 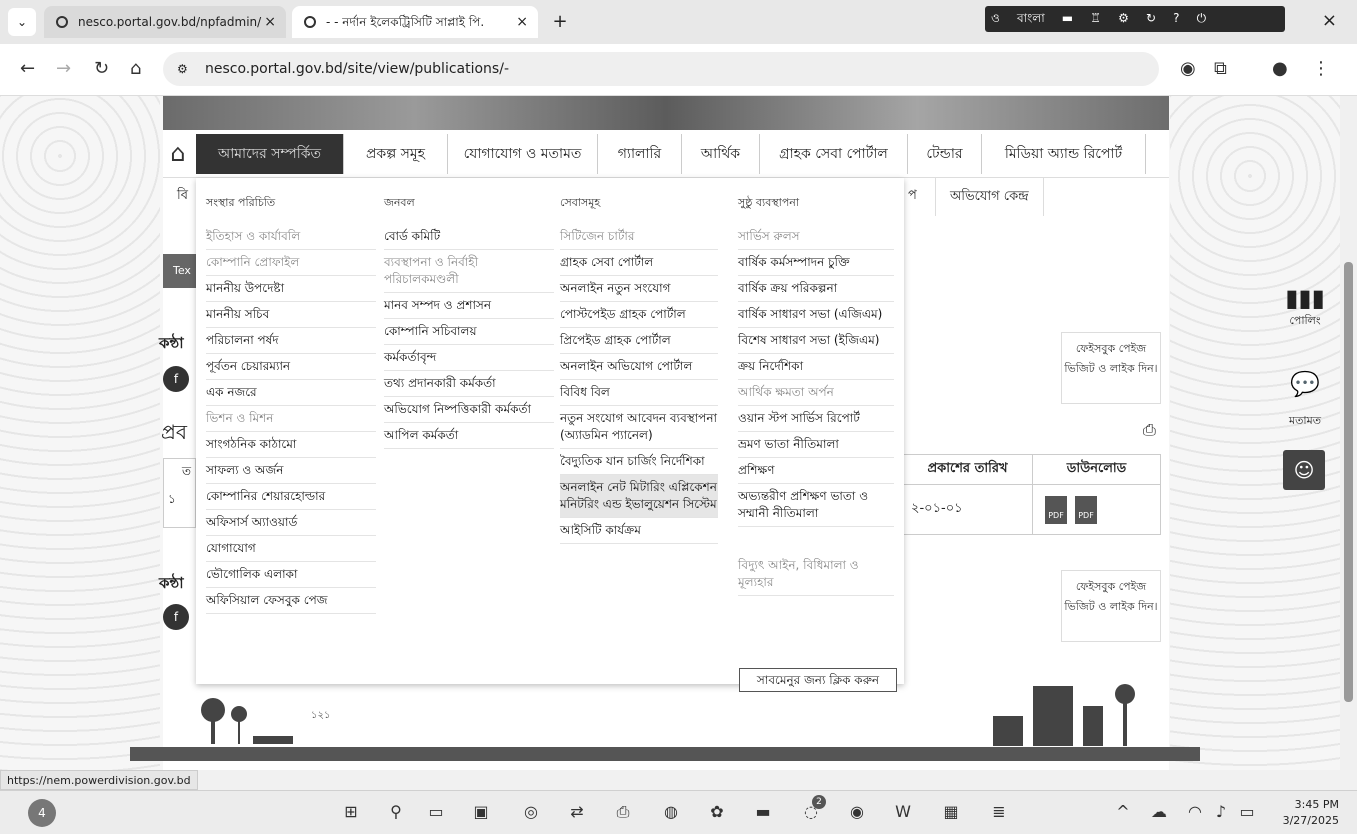 I want to click on mega-menu-item: পূর্বতন চেয়ারম্যান, so click(x=291, y=367).